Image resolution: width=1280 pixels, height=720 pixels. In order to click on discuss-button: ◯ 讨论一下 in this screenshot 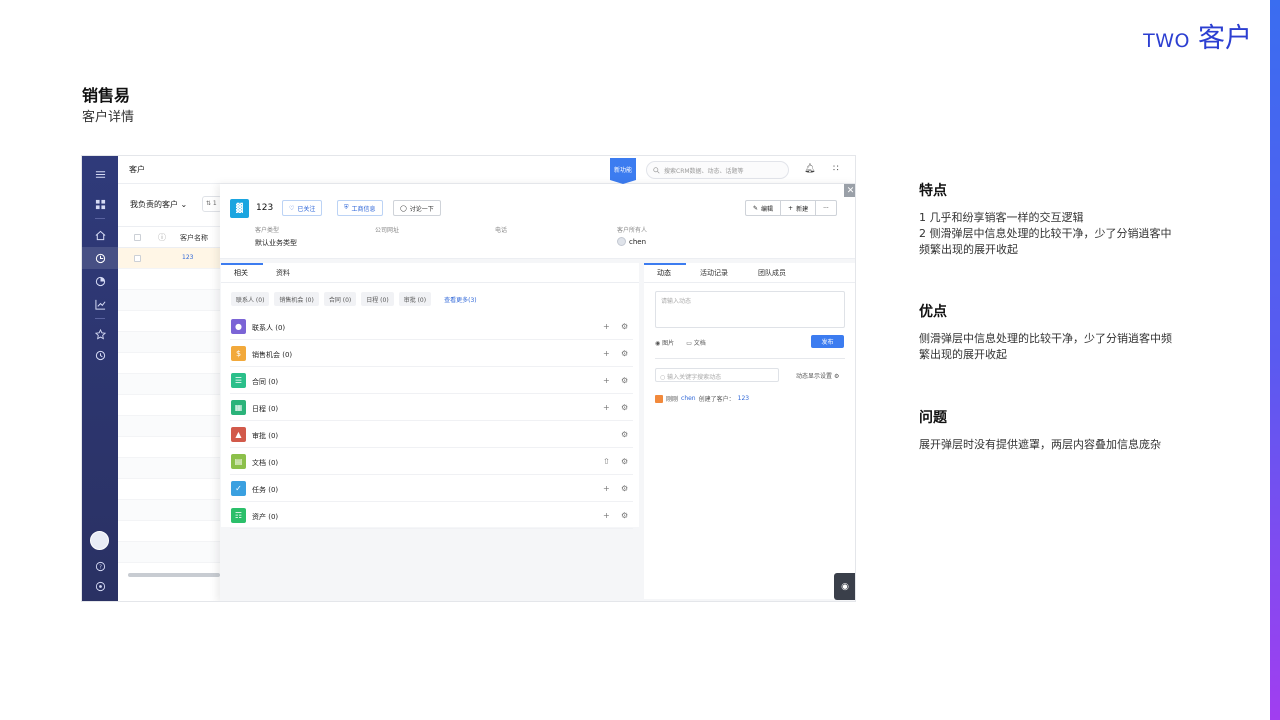, I will do `click(417, 208)`.